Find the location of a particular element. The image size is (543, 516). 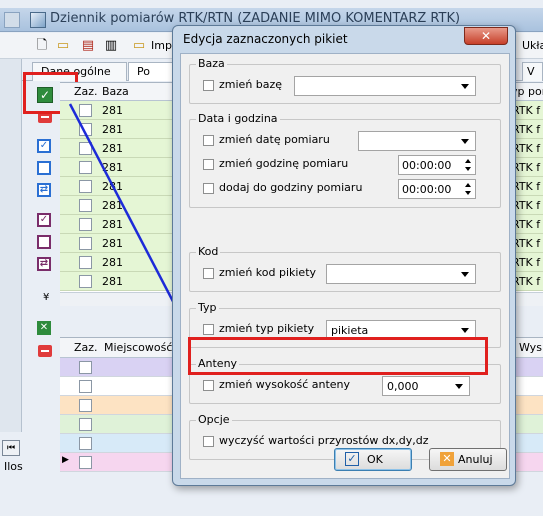

dialog-title: Edycja zaznaczonych pikiet is located at coordinates (265, 39).